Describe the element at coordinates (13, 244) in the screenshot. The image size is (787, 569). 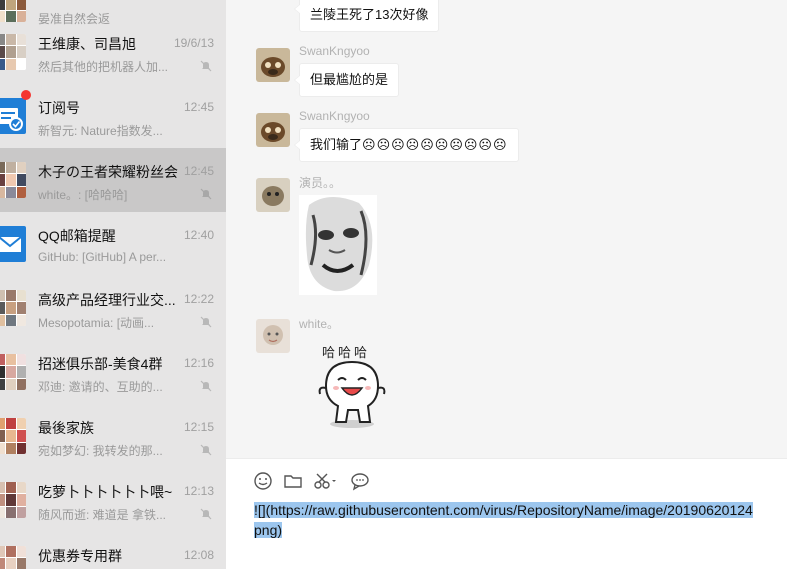
I see `mail-icon` at that location.